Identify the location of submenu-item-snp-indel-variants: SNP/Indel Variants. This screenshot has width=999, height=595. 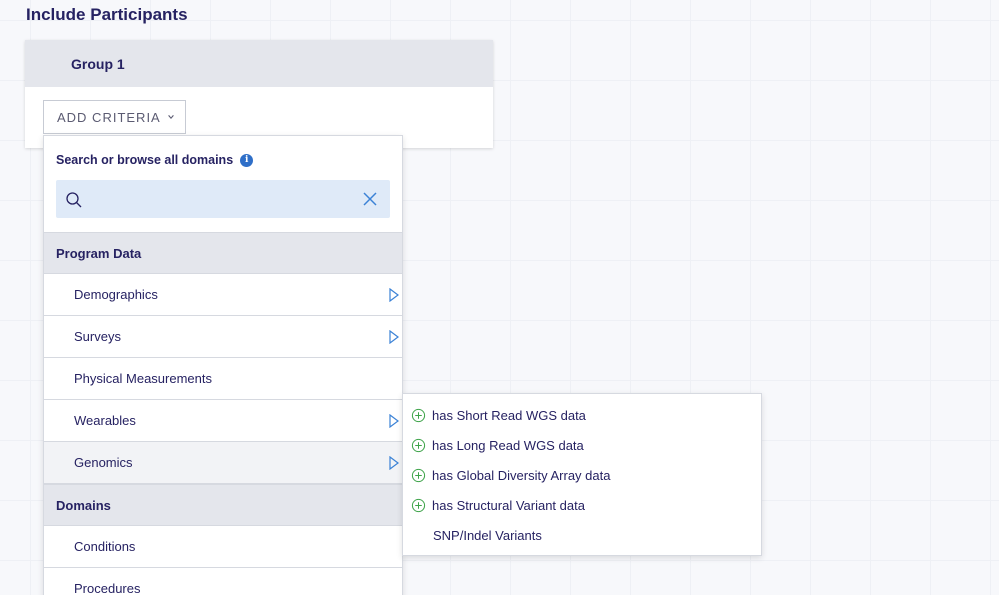
(476, 535).